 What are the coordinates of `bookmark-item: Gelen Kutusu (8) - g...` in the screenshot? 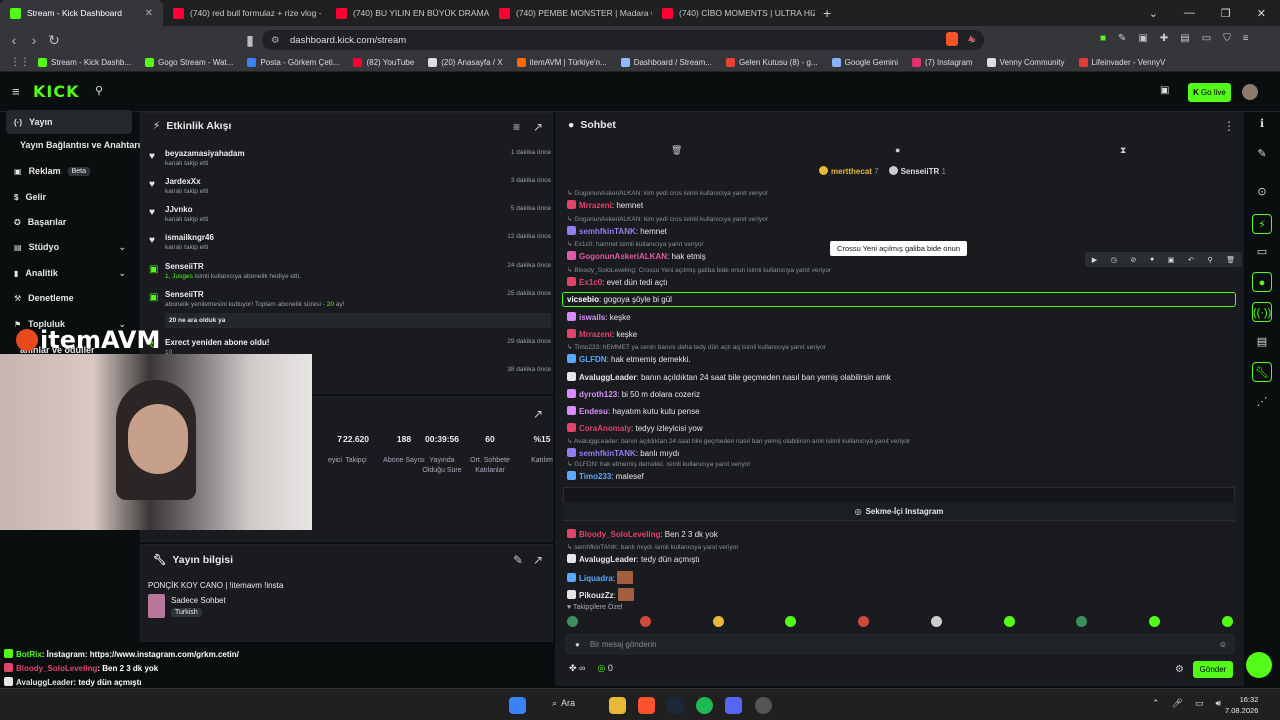 It's located at (771, 62).